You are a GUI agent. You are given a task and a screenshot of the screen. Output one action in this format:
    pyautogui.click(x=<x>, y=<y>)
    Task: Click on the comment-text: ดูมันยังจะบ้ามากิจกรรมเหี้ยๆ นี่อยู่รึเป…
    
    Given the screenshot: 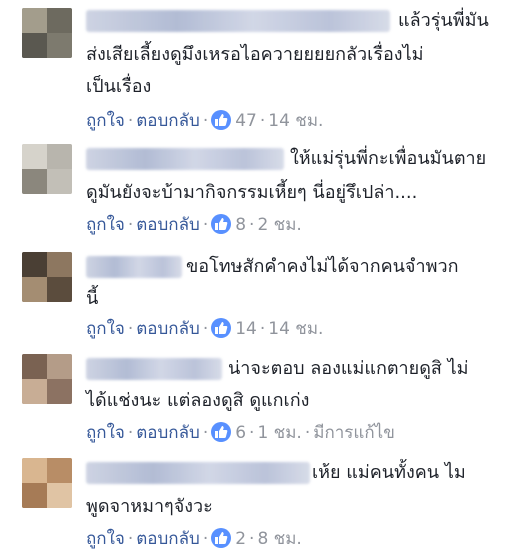 What is the action you would take?
    pyautogui.click(x=252, y=192)
    